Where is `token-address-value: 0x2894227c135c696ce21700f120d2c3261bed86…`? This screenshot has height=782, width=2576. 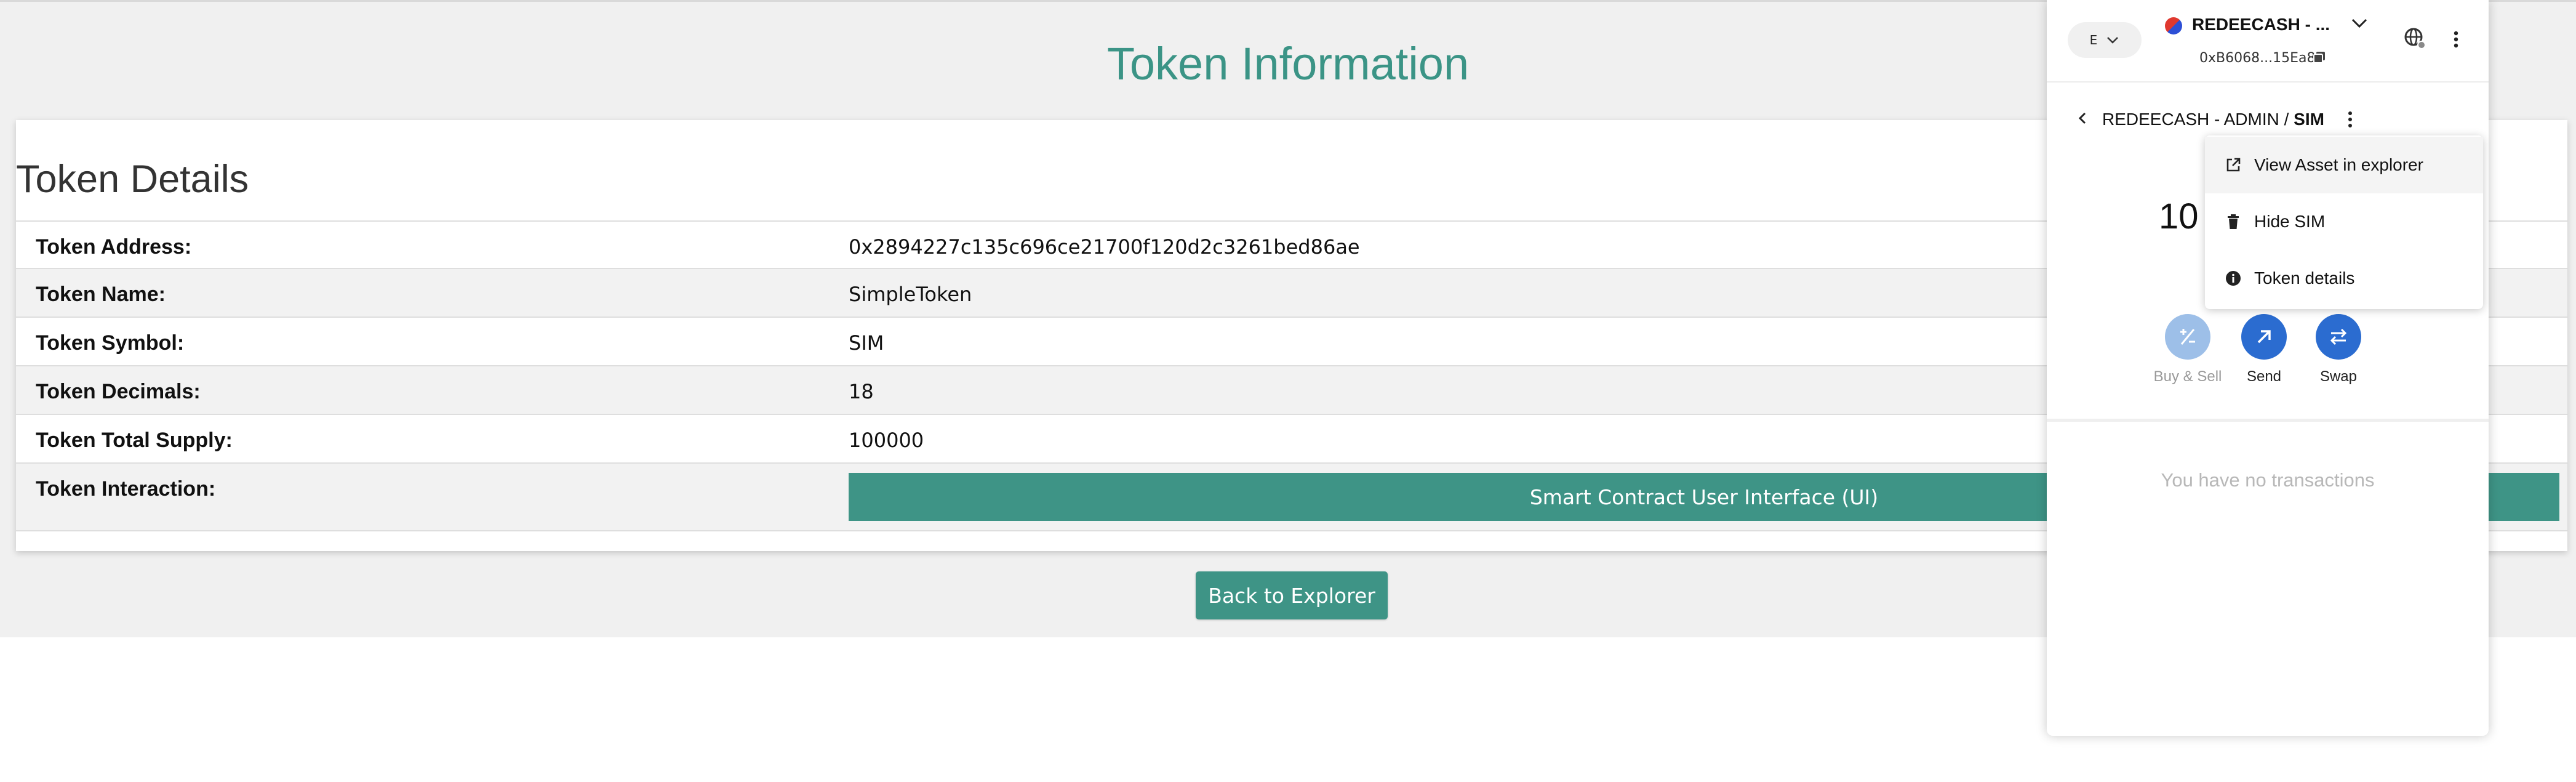
token-address-value: 0x2894227c135c696ce21700f120d2c3261bed86… is located at coordinates (1104, 247).